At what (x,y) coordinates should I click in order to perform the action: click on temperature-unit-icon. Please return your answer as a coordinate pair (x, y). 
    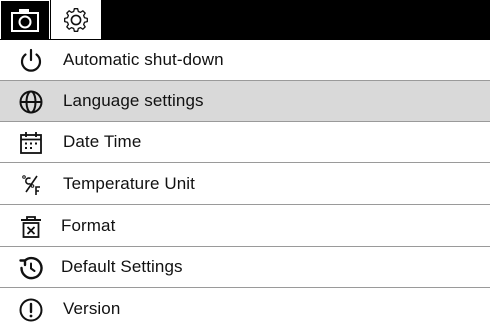
    Looking at the image, I should click on (31, 185).